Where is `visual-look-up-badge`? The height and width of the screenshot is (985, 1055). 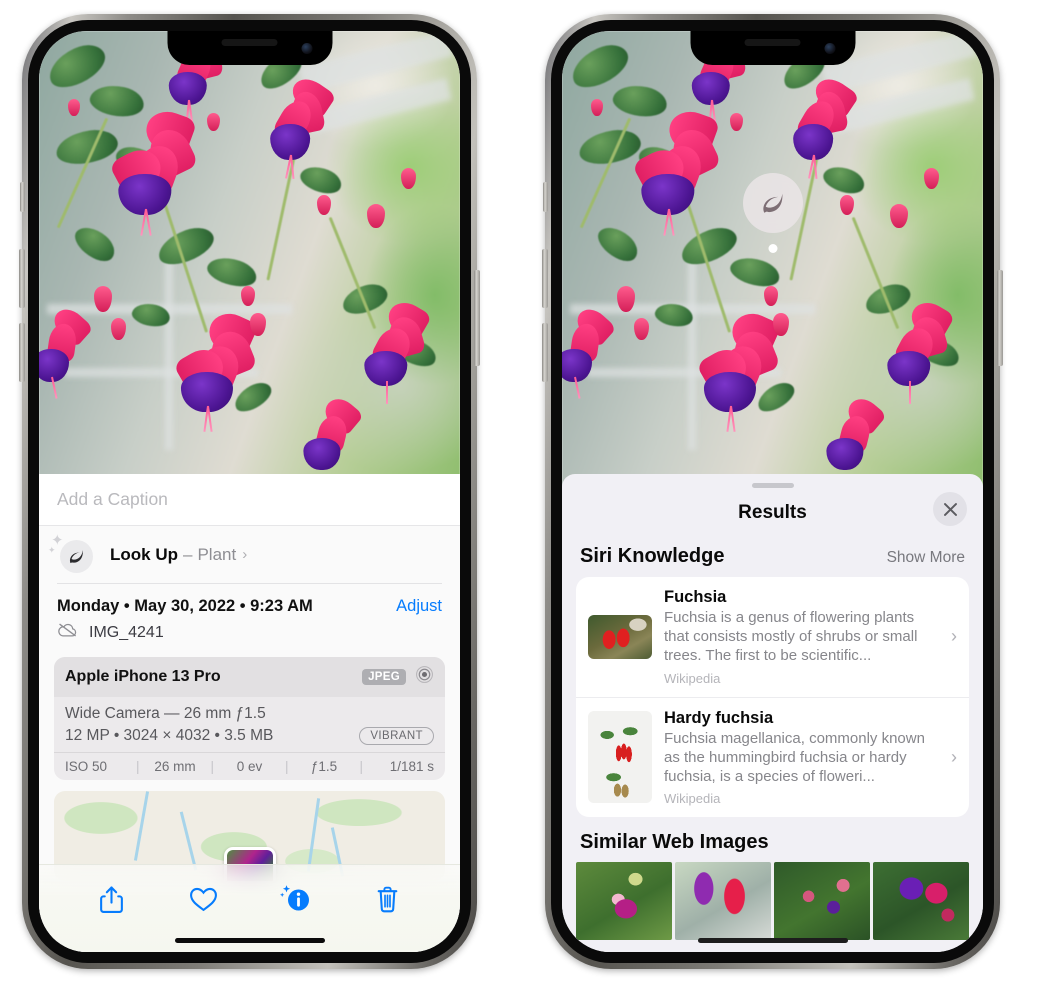
visual-look-up-badge is located at coordinates (772, 213).